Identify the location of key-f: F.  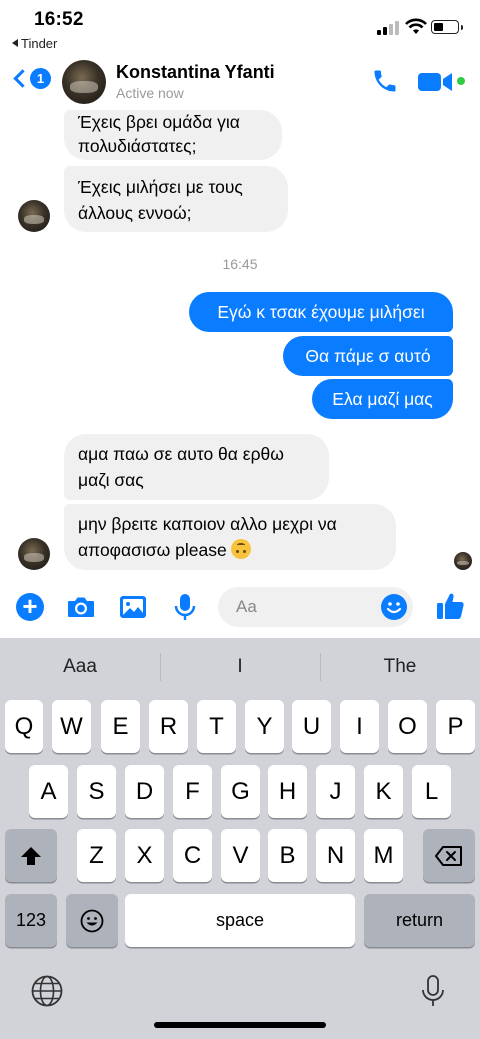
(192, 791).